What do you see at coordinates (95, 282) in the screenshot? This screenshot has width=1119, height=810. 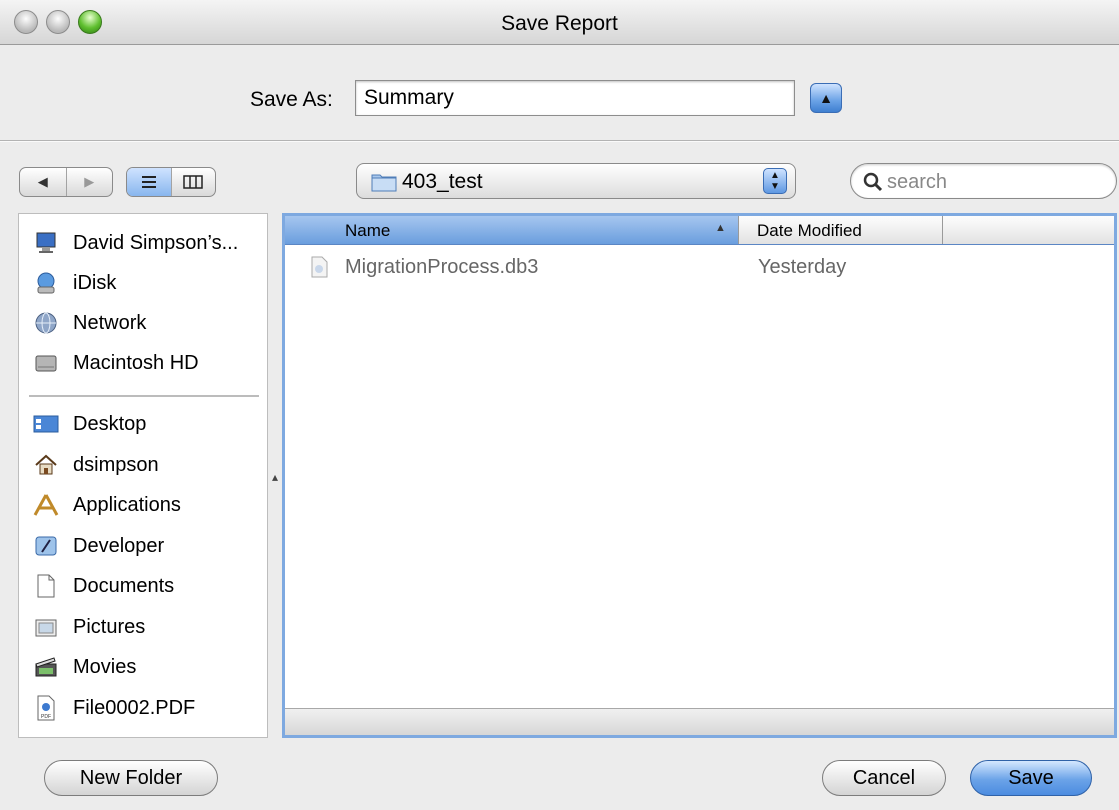 I see `sidebar-item-label: iDisk` at bounding box center [95, 282].